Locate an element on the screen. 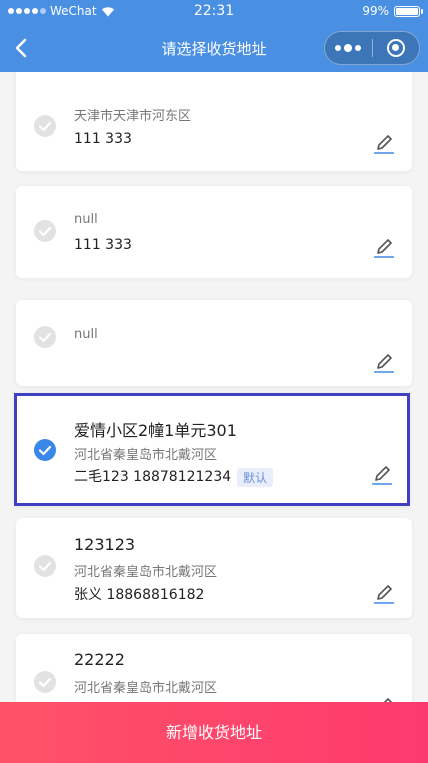 This screenshot has height=763, width=428. battery-fill is located at coordinates (407, 11).